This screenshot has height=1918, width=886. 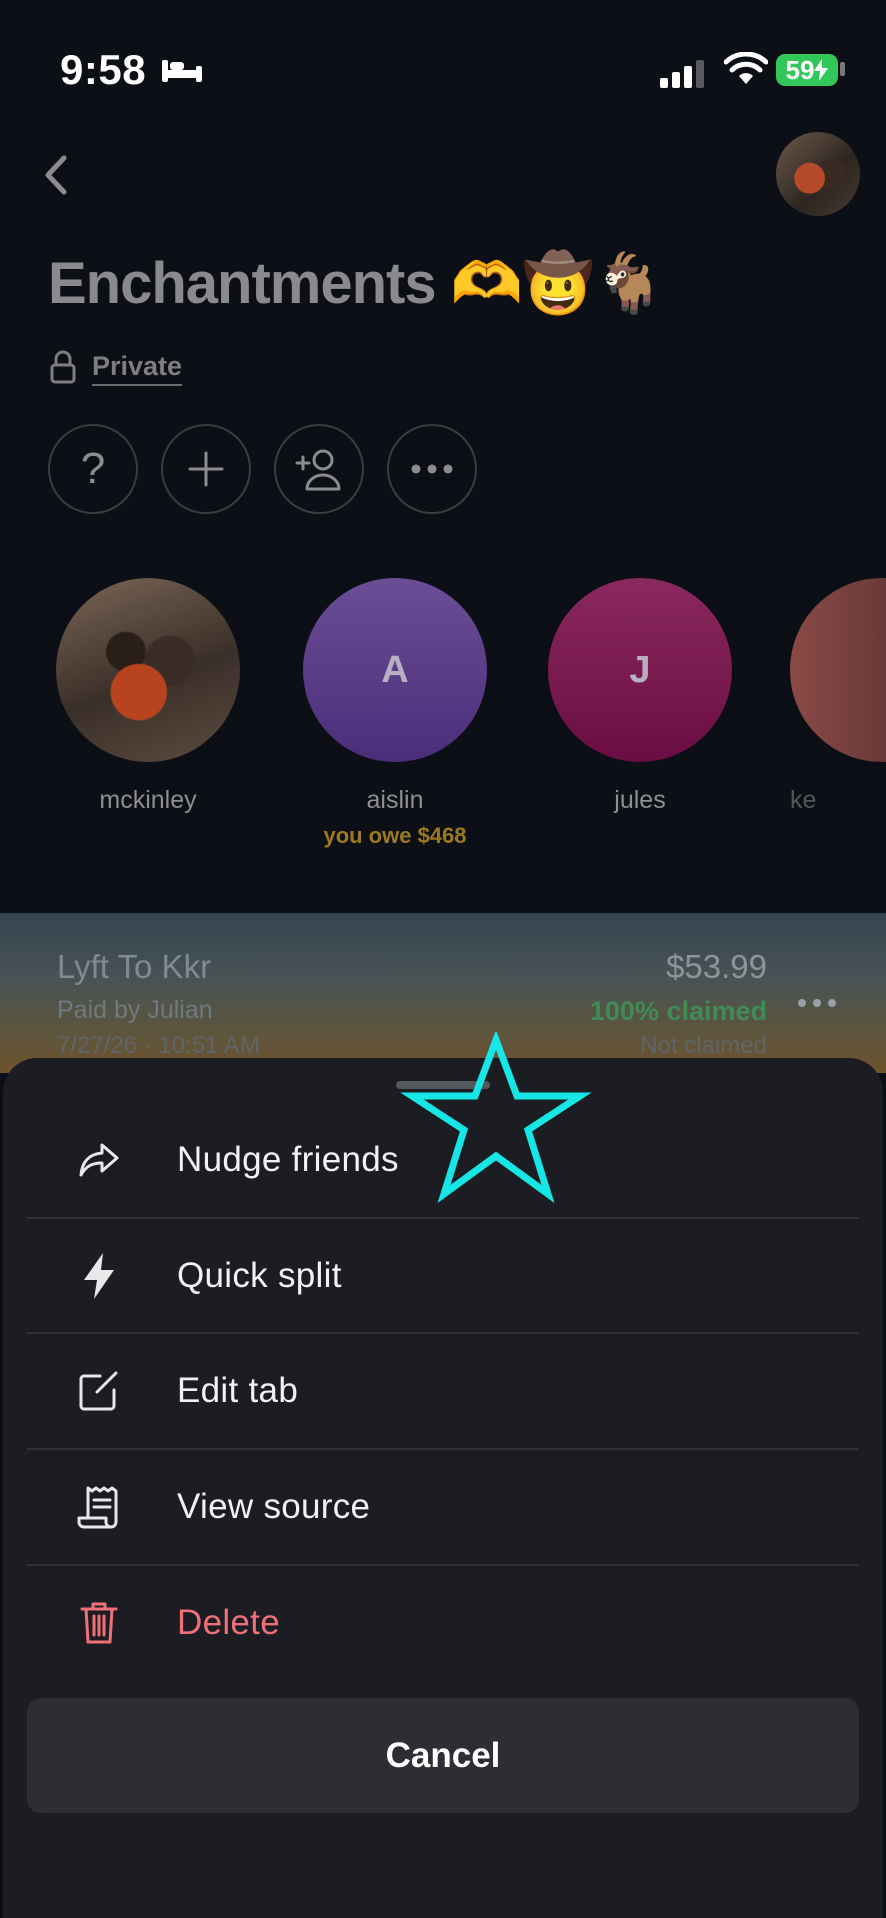 I want to click on member-name: mckinley, so click(x=148, y=800).